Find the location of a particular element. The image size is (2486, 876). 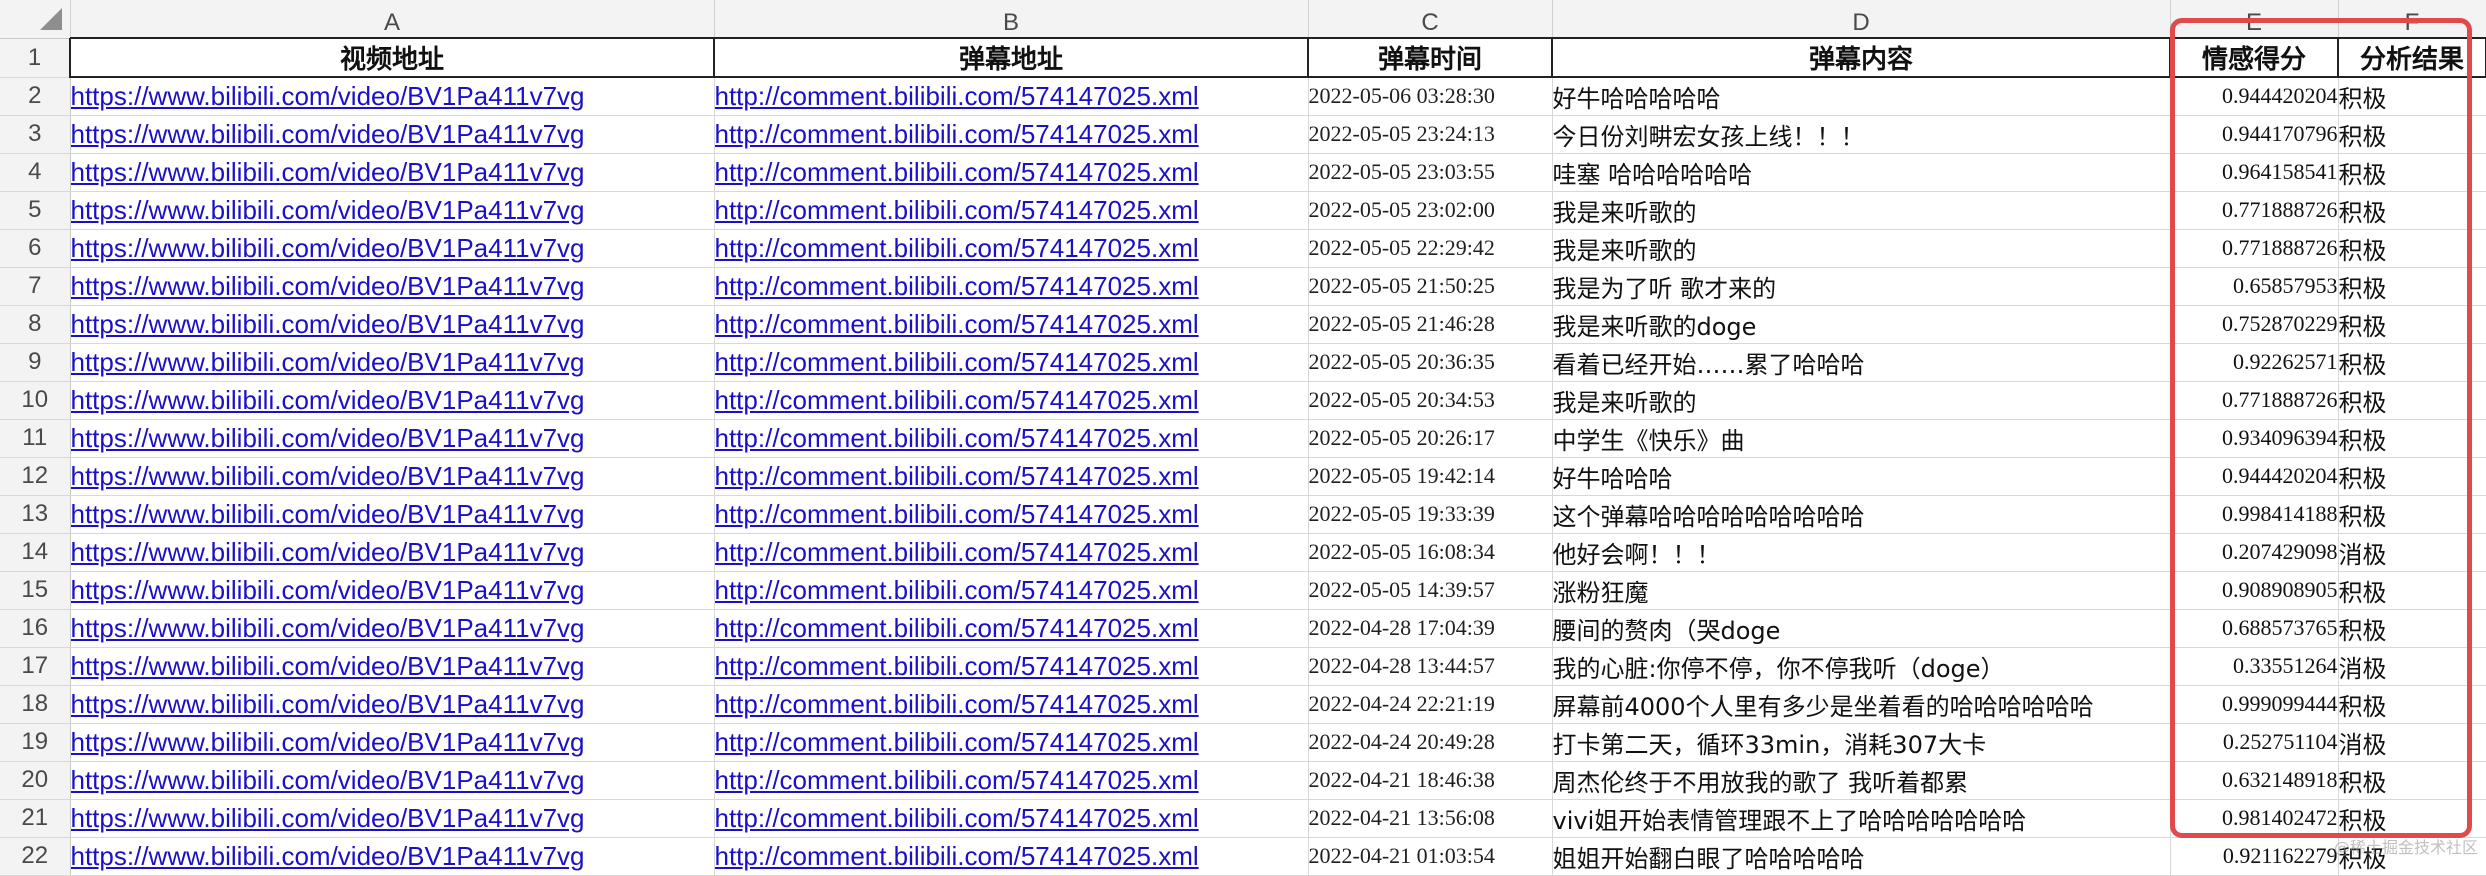

danmaku-content-cell: 屏幕前4000个人里有多少是坐着看的哈哈哈哈哈哈 is located at coordinates (1861, 704).